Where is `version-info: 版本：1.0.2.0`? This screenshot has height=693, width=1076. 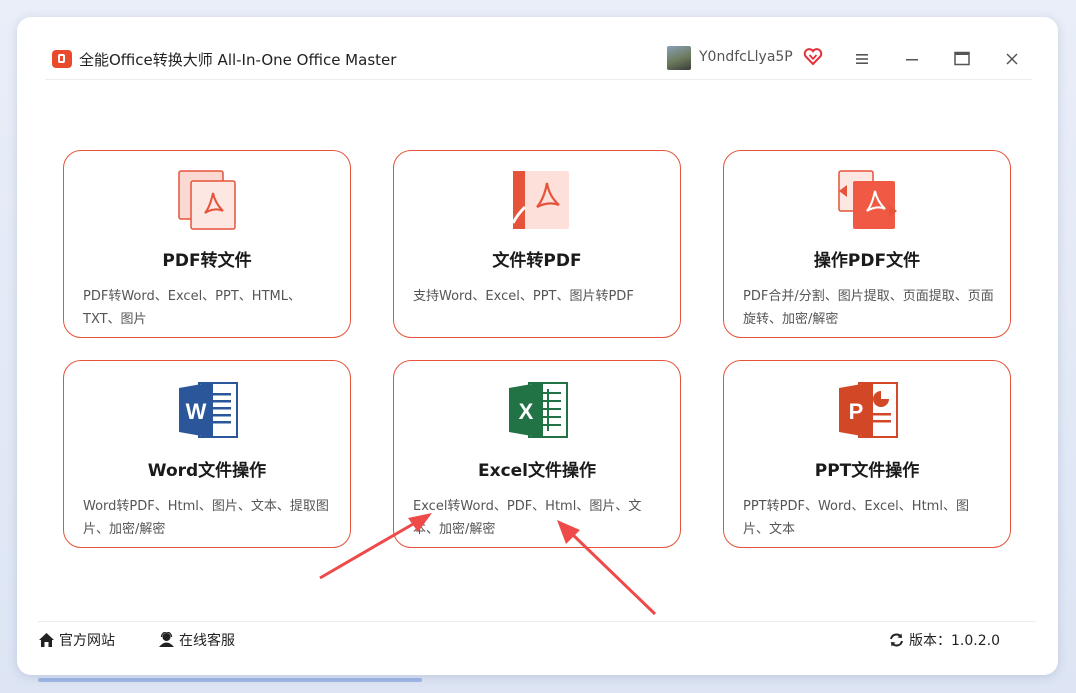 version-info: 版本：1.0.2.0 is located at coordinates (944, 640).